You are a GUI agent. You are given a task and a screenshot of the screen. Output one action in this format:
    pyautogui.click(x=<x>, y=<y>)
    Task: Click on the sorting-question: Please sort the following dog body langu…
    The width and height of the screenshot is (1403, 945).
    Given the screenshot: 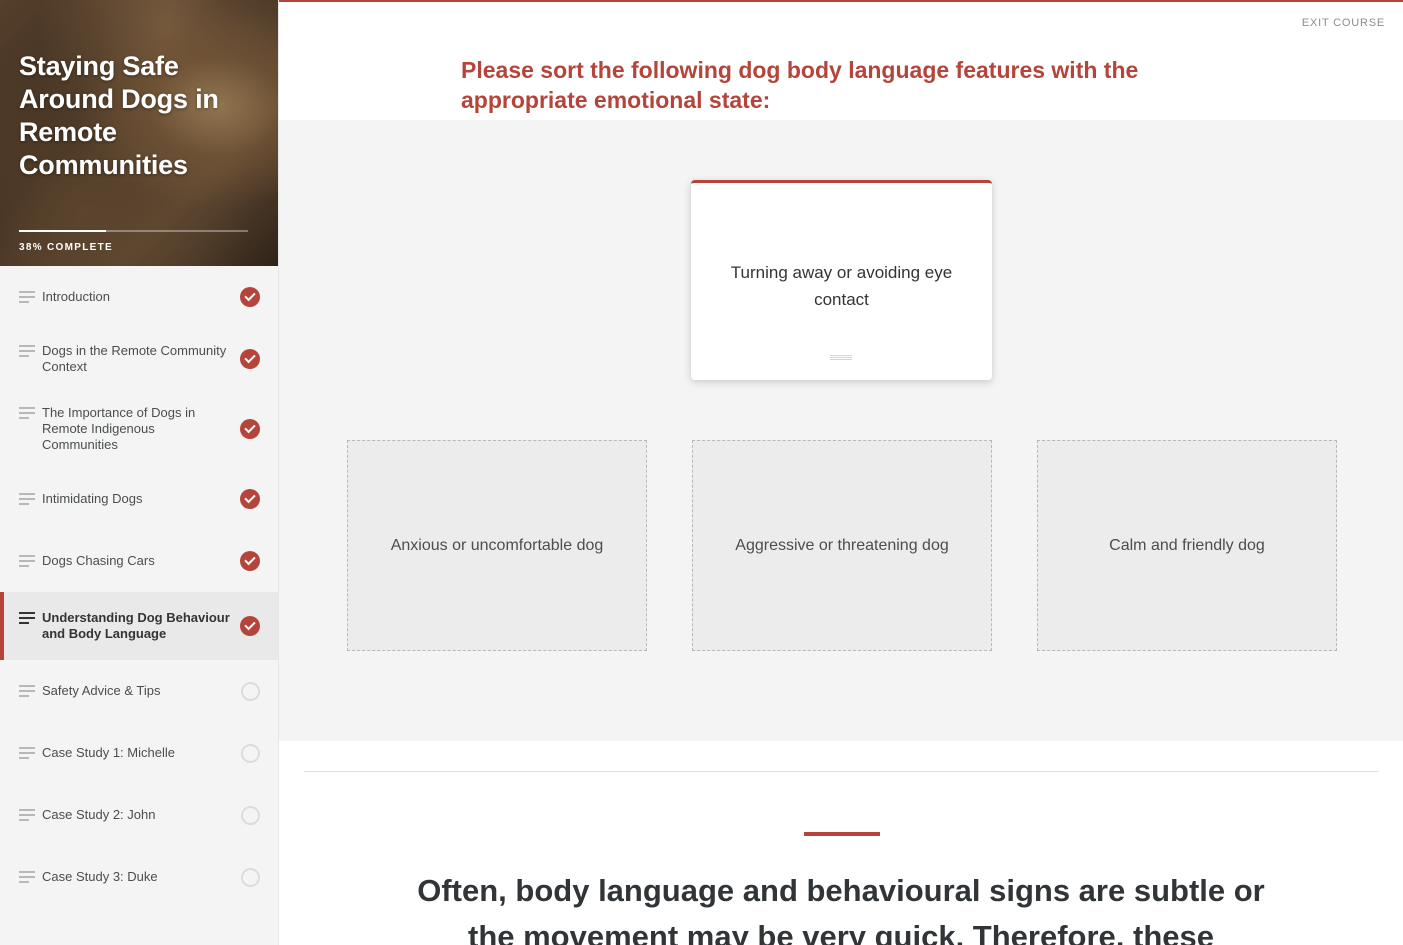 What is the action you would take?
    pyautogui.click(x=800, y=85)
    